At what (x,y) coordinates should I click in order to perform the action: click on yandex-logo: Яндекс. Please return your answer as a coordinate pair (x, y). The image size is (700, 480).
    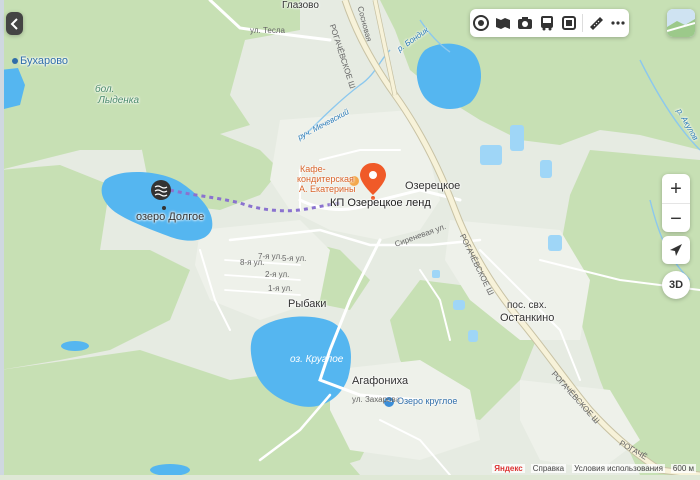
    Looking at the image, I should click on (508, 468).